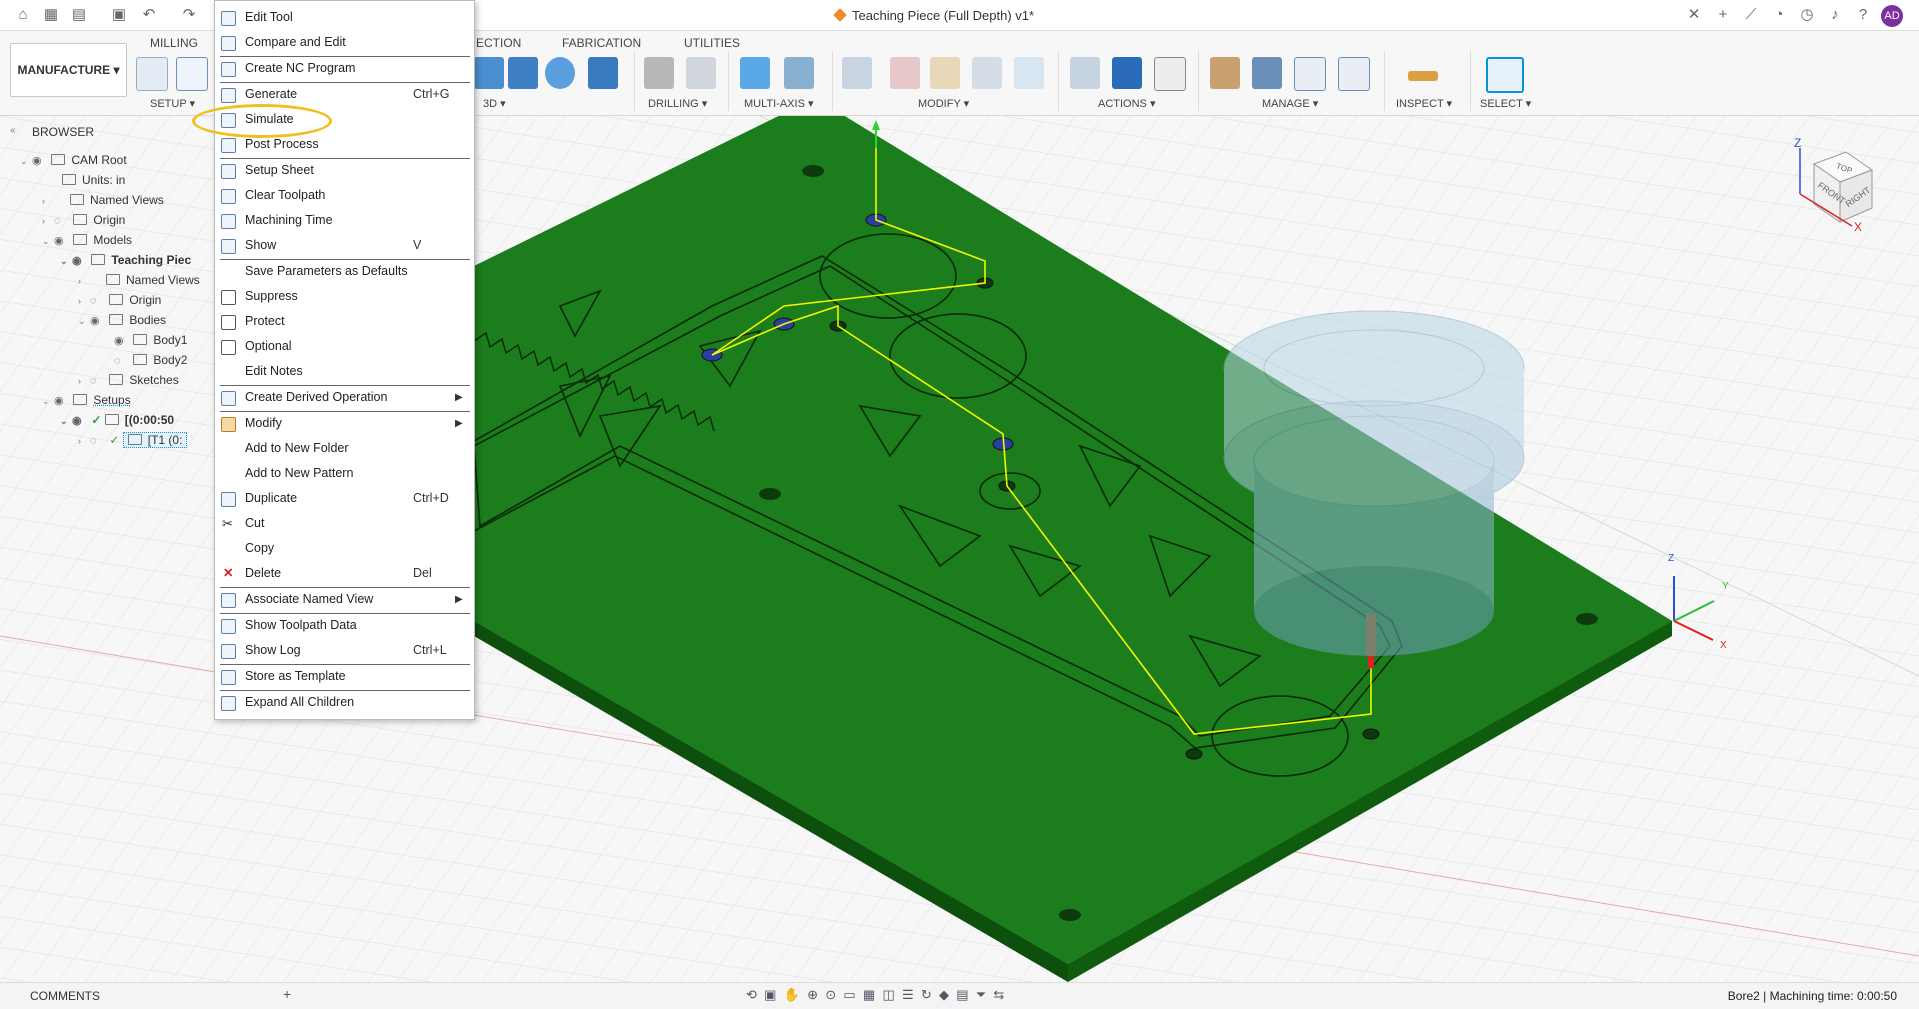 This screenshot has height=1009, width=1919. I want to click on visual-style-icon: ◆, so click(944, 994).